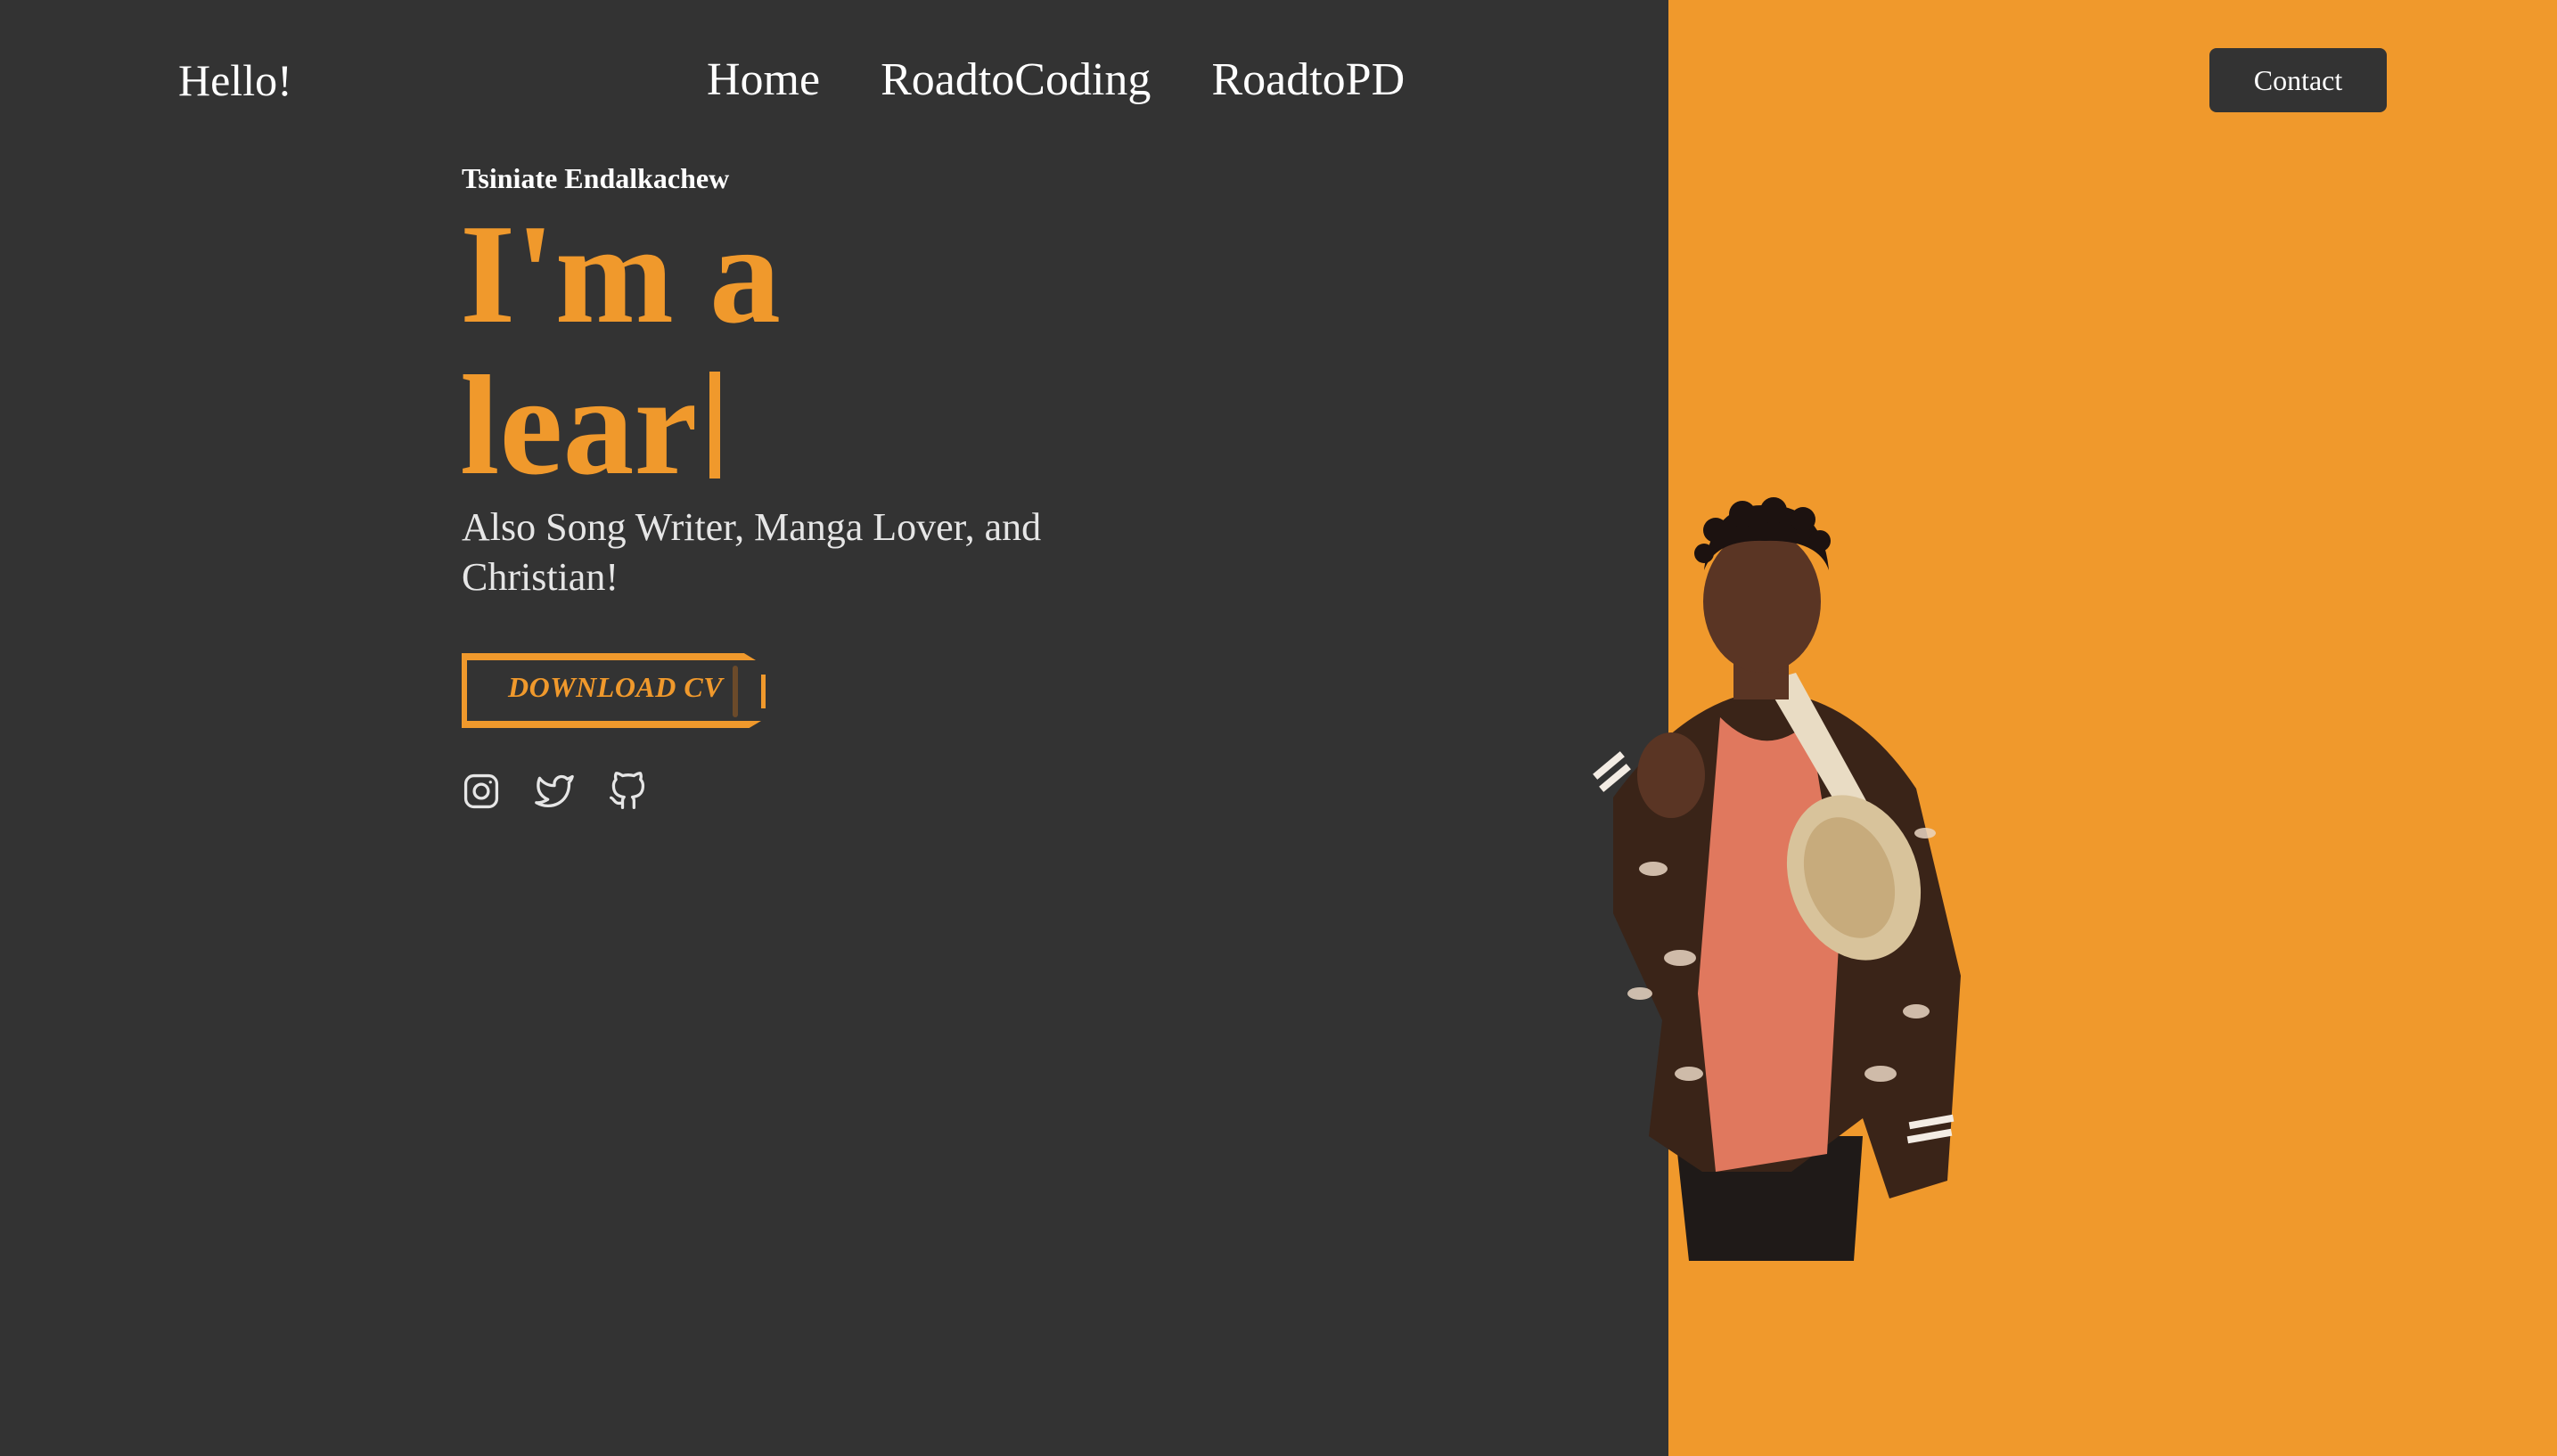 The width and height of the screenshot is (2557, 1456). I want to click on nav-link-roadtocoding: RoadtoCoding, so click(1016, 80).